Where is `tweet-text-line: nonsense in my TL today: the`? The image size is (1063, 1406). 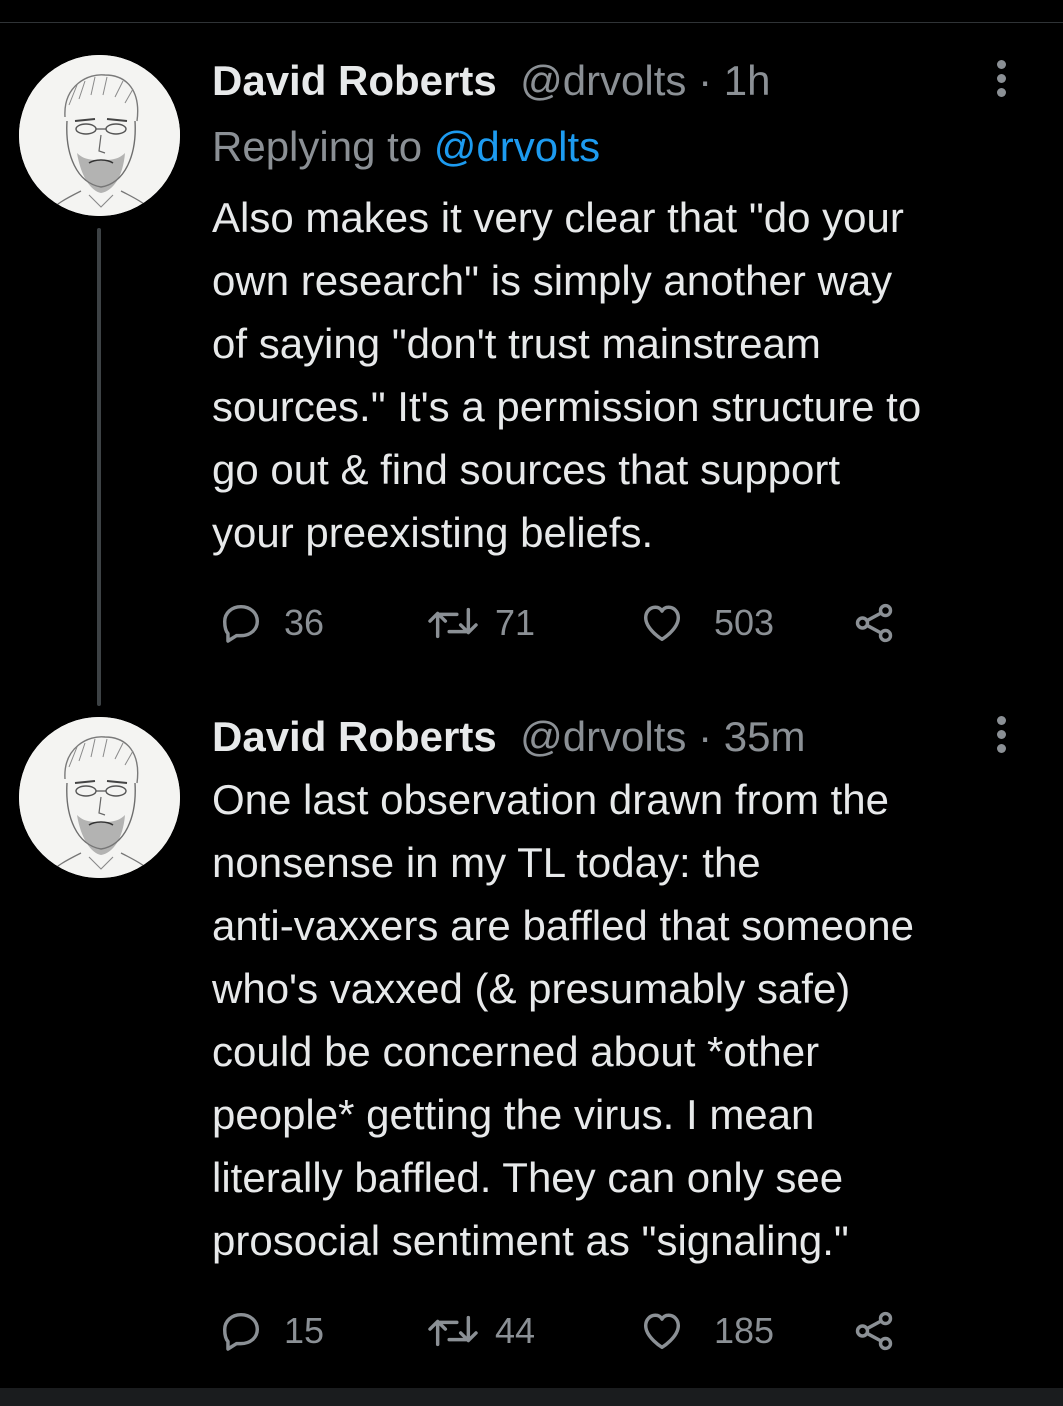 tweet-text-line: nonsense in my TL today: the is located at coordinates (486, 862).